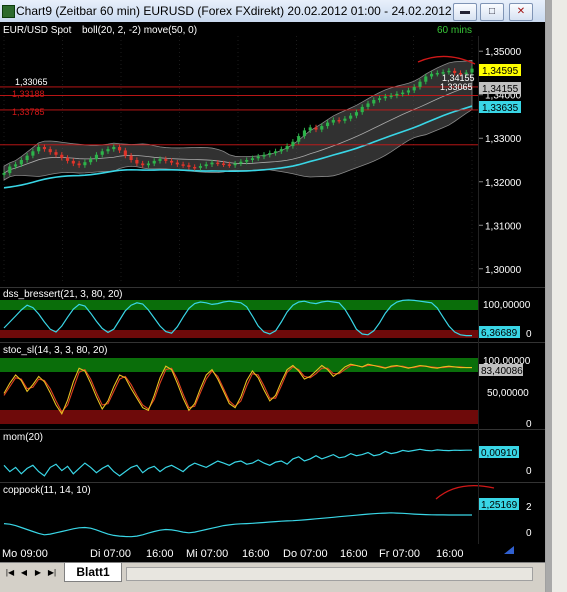 The height and width of the screenshot is (592, 567). What do you see at coordinates (55, 350) in the screenshot?
I see `stoc-legend: stoc_sl(14, 3, 3, 80, 20)` at bounding box center [55, 350].